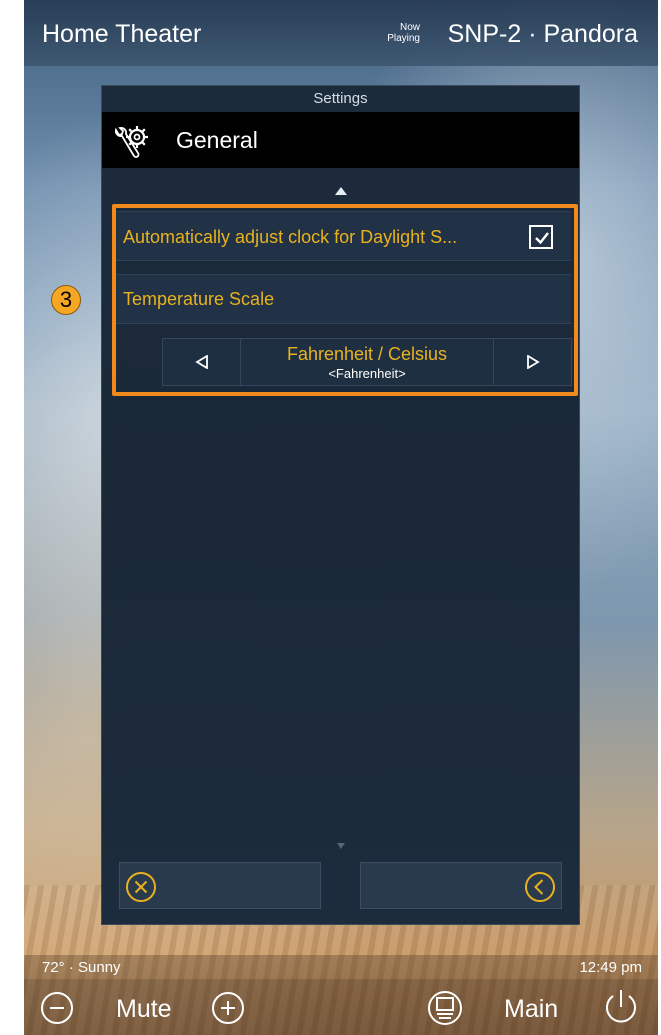 This screenshot has width=661, height=1035. What do you see at coordinates (217, 140) in the screenshot?
I see `panel-title: General` at bounding box center [217, 140].